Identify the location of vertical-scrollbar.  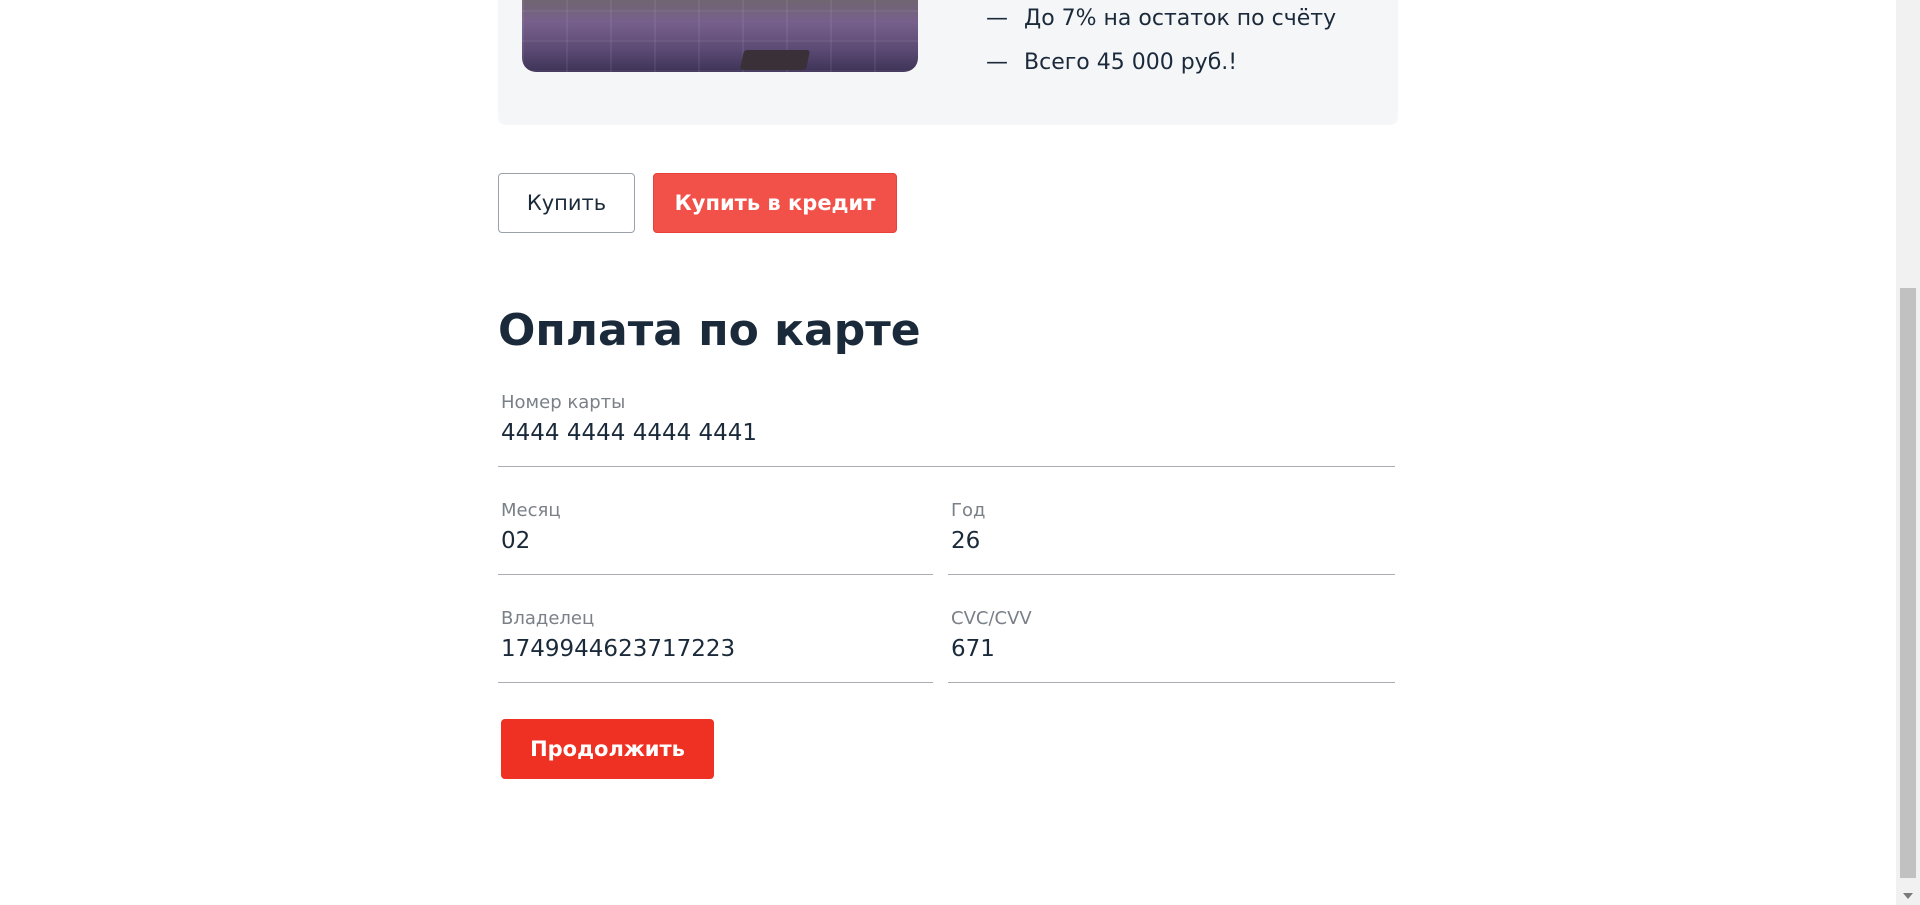
(1908, 452).